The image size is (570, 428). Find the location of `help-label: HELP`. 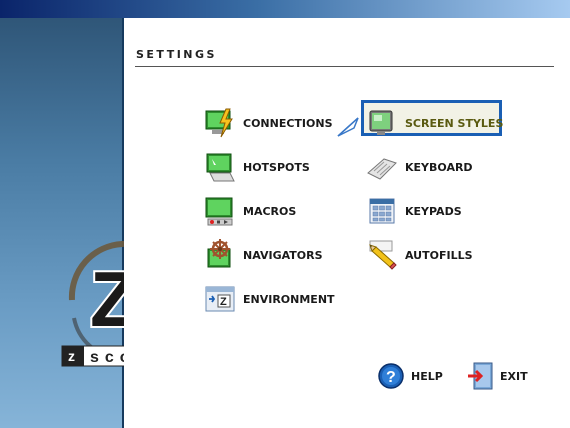

help-label: HELP is located at coordinates (427, 376).